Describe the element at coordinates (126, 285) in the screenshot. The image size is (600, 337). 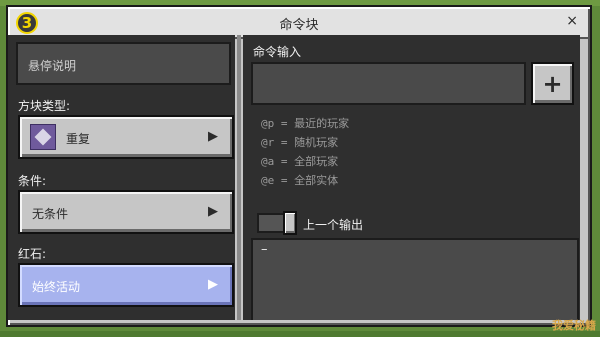
I see `redstone-button: 始终活动 ▶` at that location.